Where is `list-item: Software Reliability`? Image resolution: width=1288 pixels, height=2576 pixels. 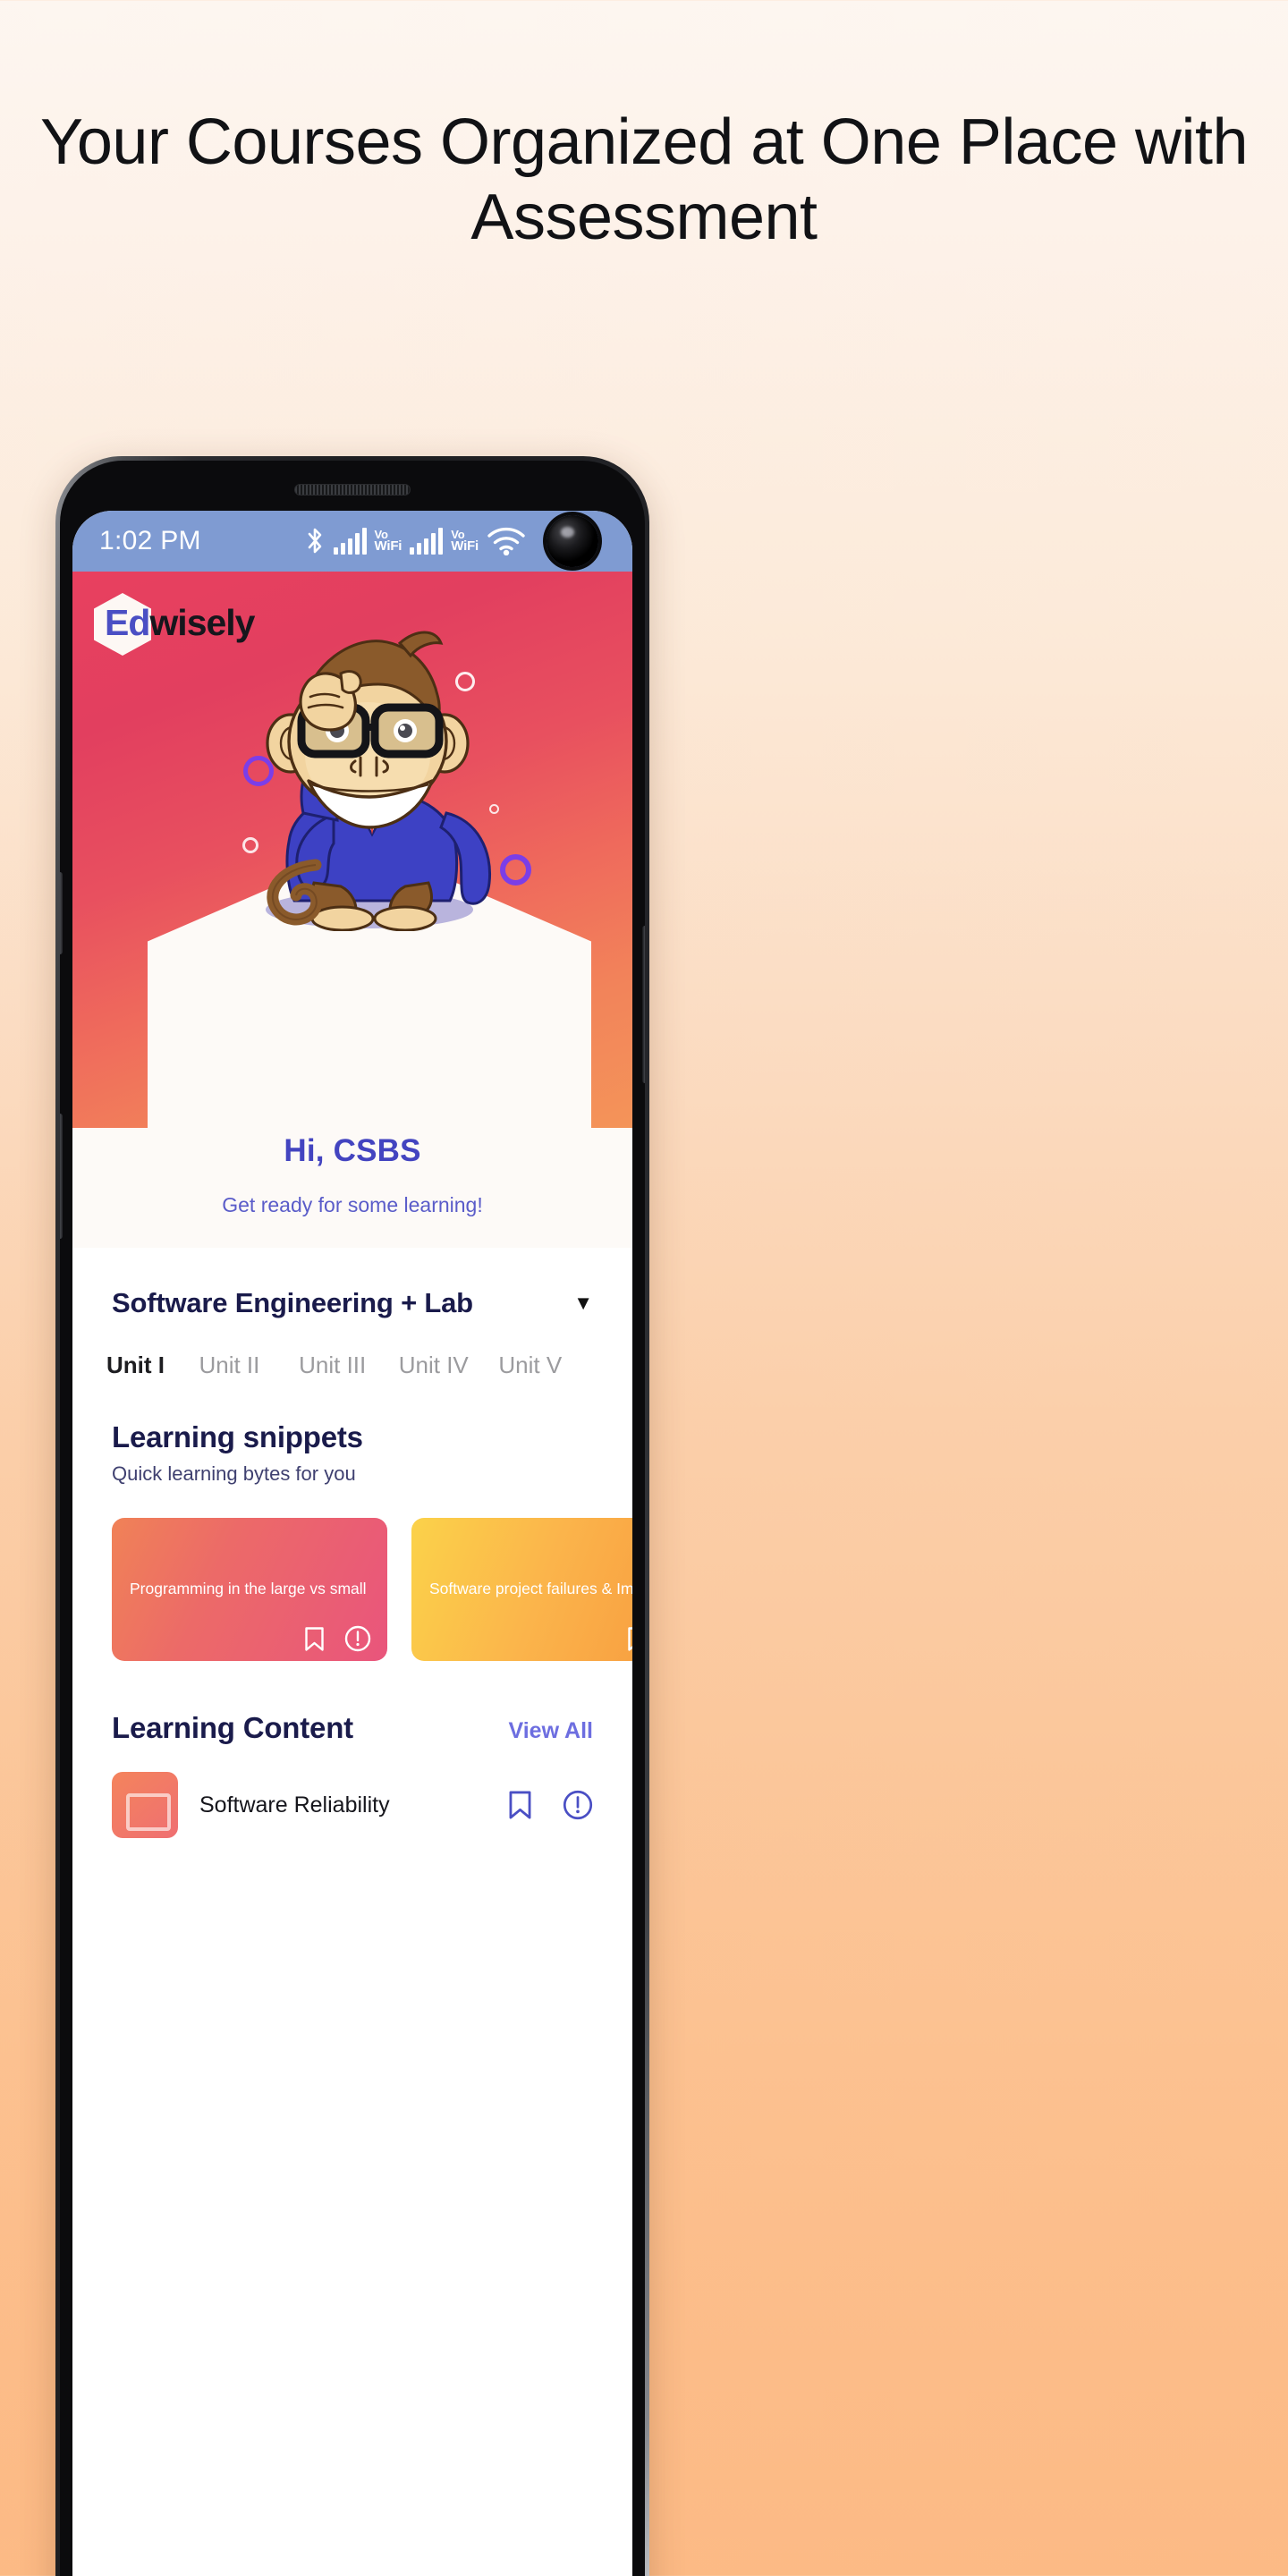 list-item: Software Reliability is located at coordinates (352, 1791).